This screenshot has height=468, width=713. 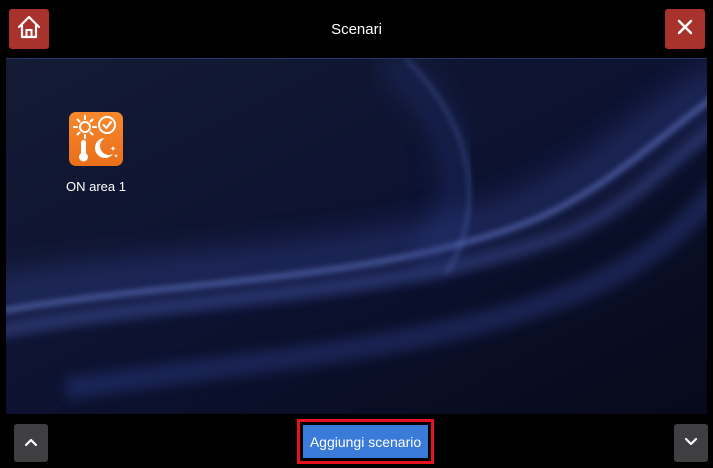 I want to click on home-button, so click(x=29, y=29).